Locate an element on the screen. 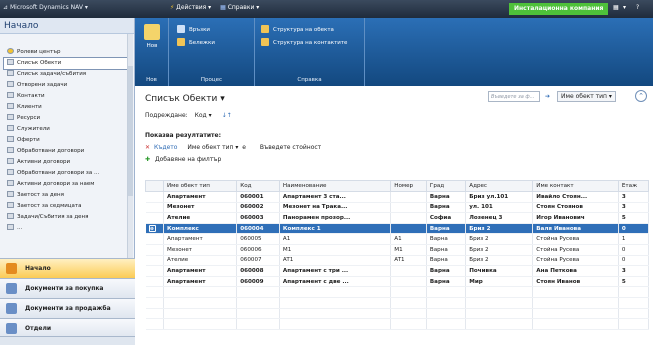 The width and height of the screenshot is (653, 345). ribbon-group-new: Нов Нов is located at coordinates (152, 52).